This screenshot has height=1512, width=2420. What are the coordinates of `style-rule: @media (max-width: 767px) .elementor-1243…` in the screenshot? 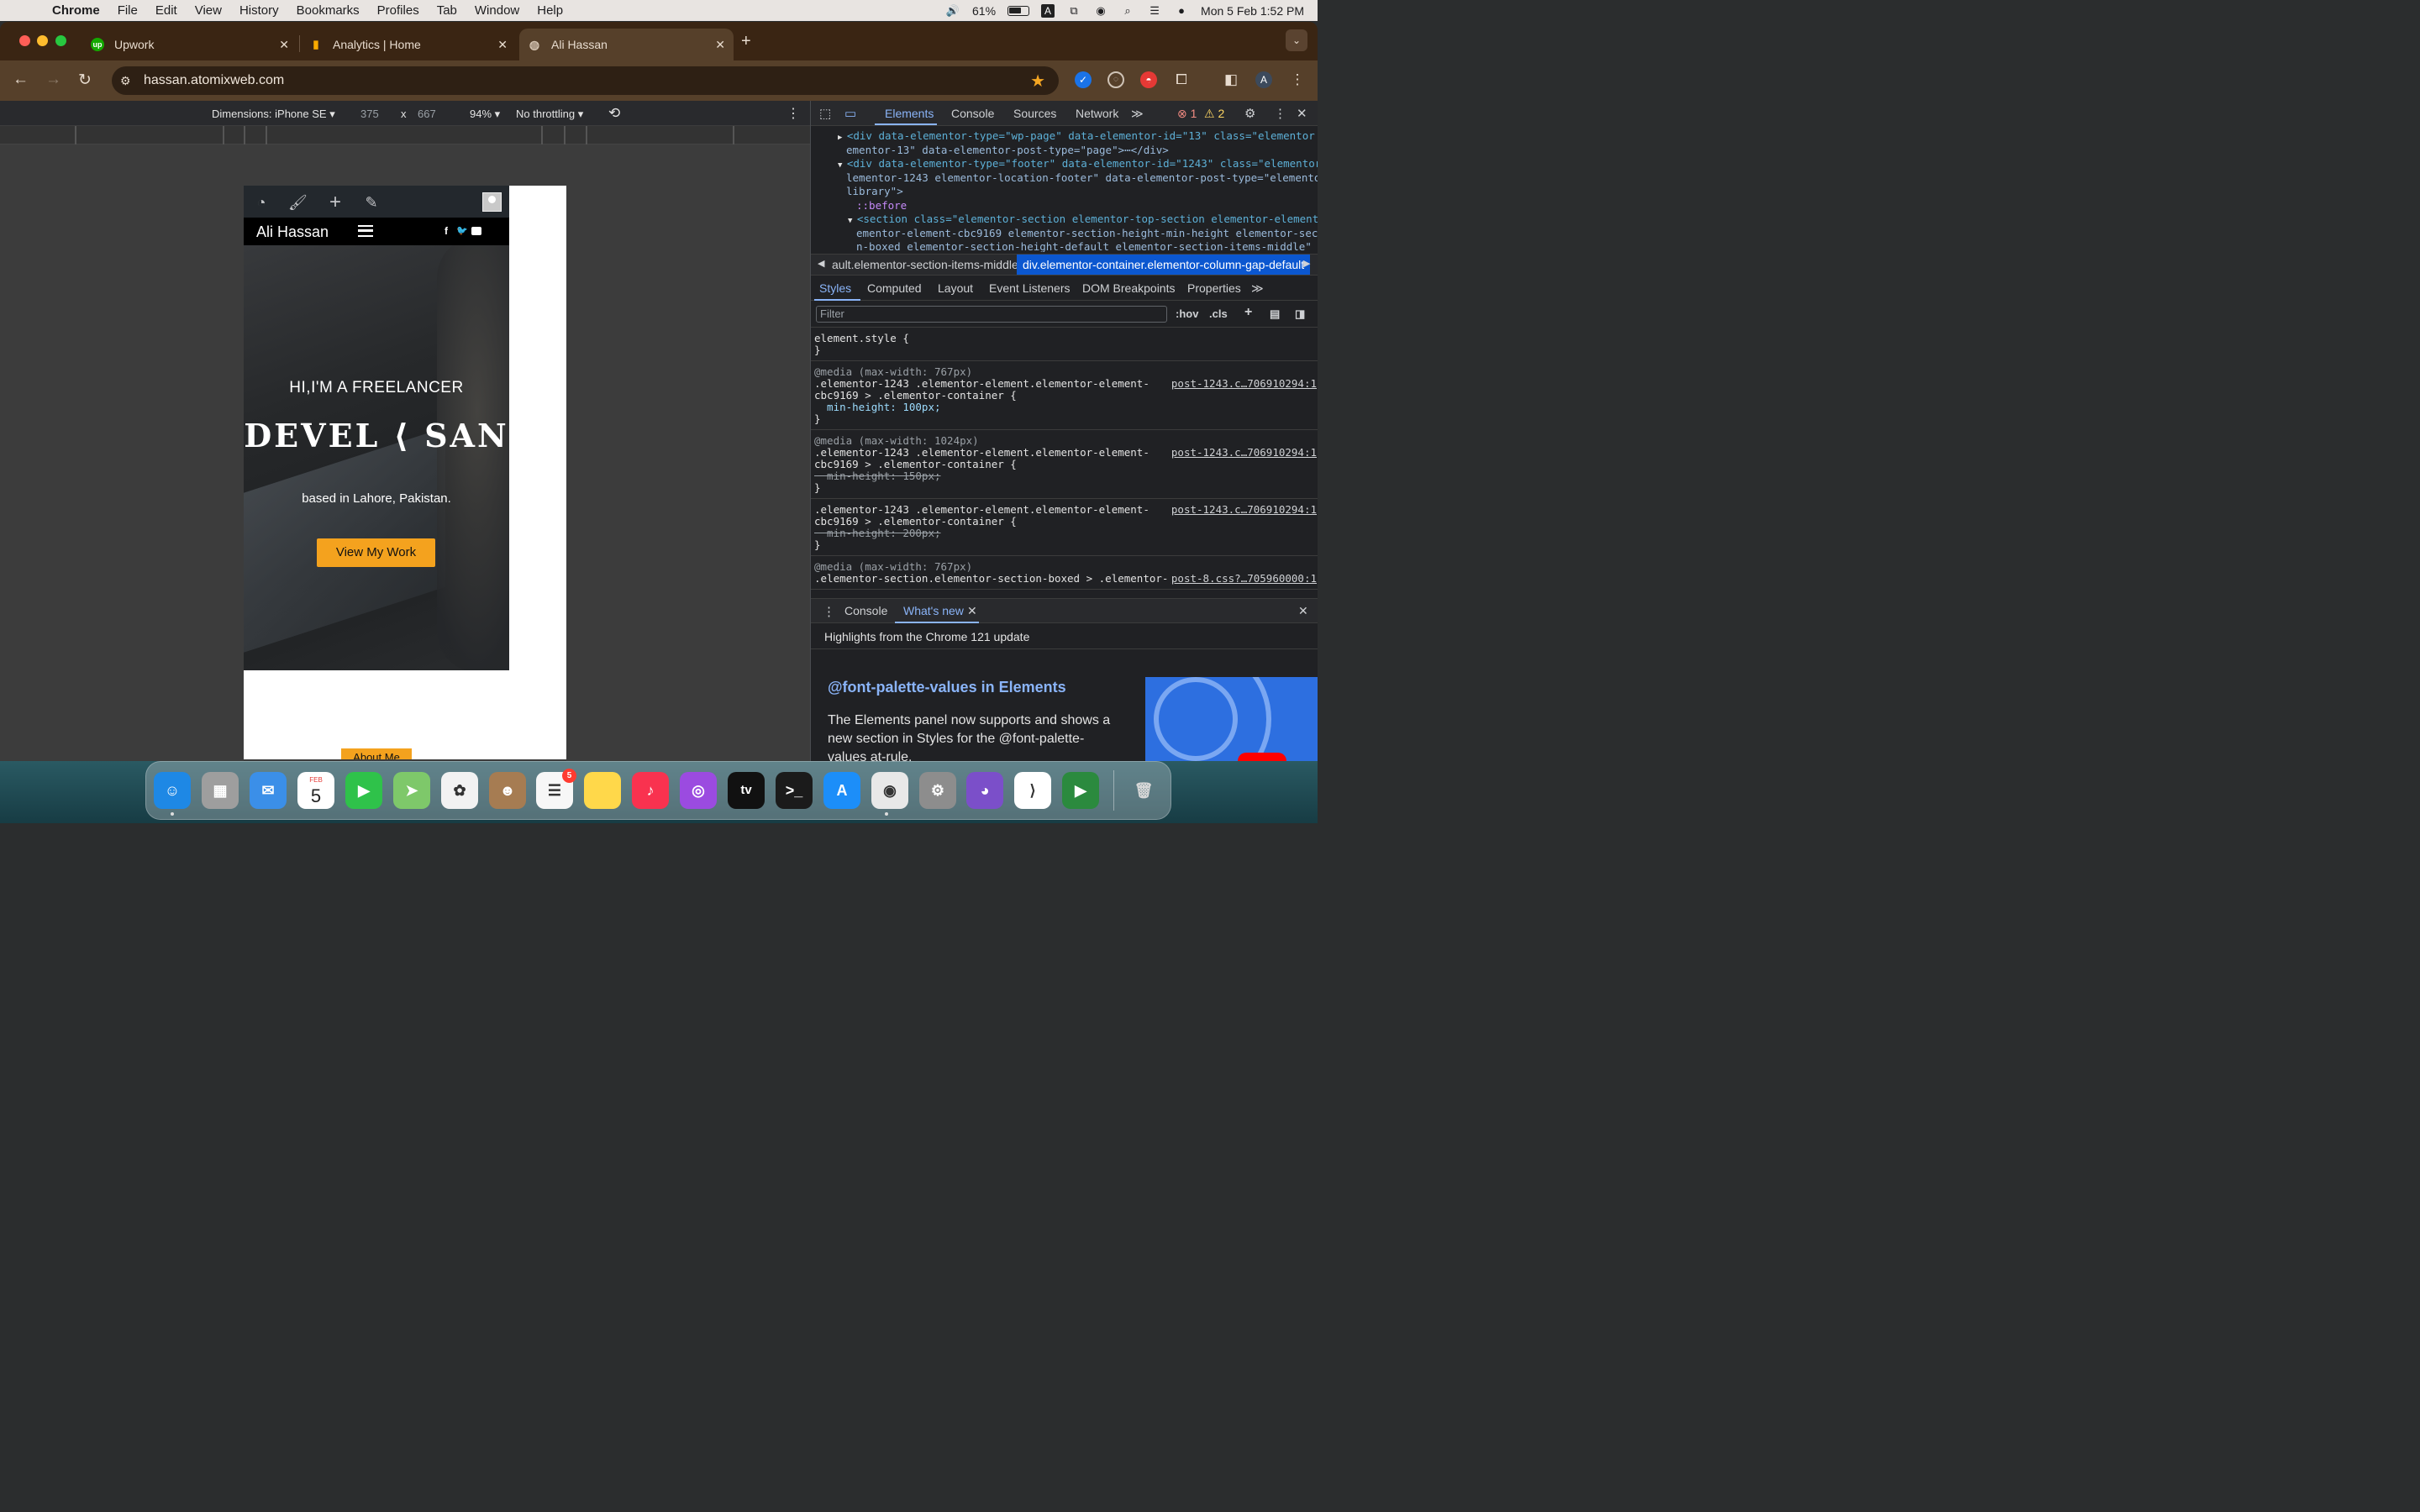 It's located at (1064, 396).